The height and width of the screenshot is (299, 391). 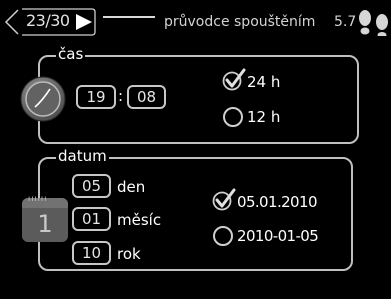 I want to click on month-label: měsíc, so click(x=139, y=220).